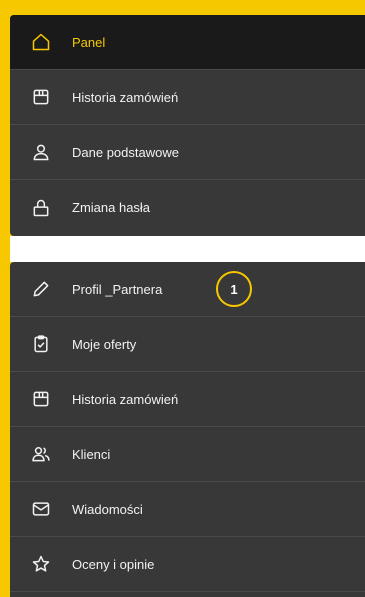 Image resolution: width=365 pixels, height=597 pixels. Describe the element at coordinates (104, 344) in the screenshot. I see `menu-item-label: Moje oferty` at that location.